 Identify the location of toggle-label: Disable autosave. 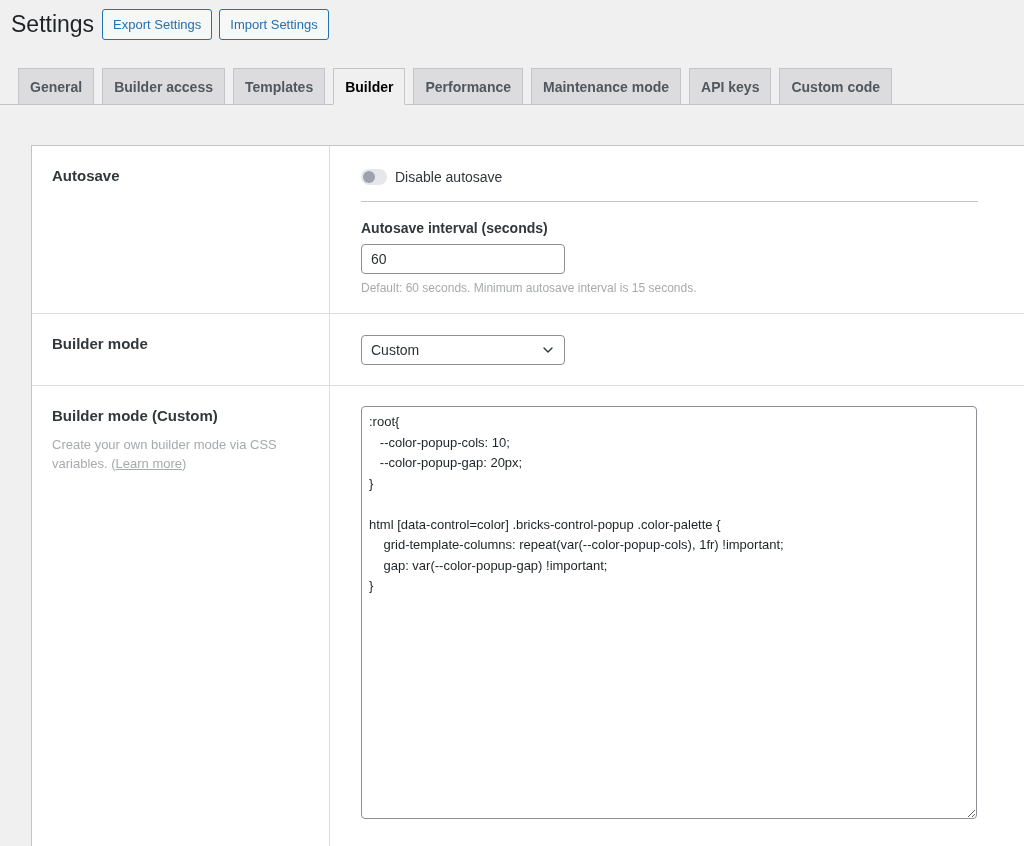
(449, 177).